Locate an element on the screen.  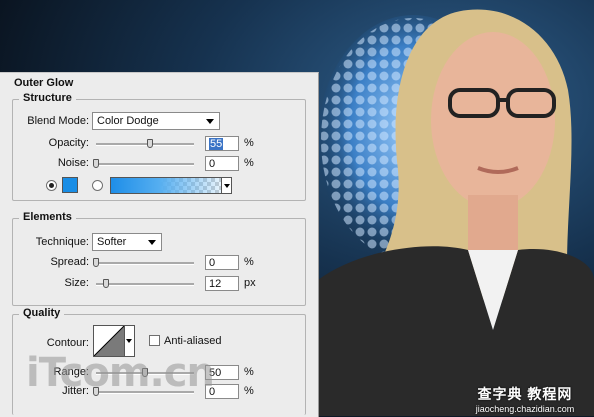
noise-slider-track is located at coordinates (145, 164).